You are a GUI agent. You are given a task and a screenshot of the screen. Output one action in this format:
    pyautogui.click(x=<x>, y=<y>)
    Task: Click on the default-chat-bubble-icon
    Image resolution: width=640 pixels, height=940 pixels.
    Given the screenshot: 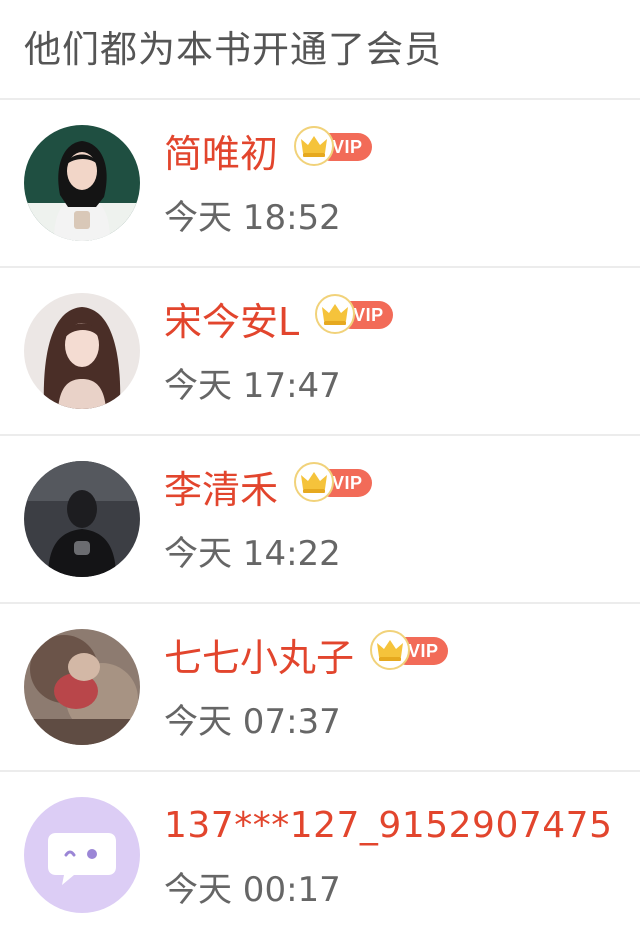 What is the action you would take?
    pyautogui.click(x=82, y=855)
    